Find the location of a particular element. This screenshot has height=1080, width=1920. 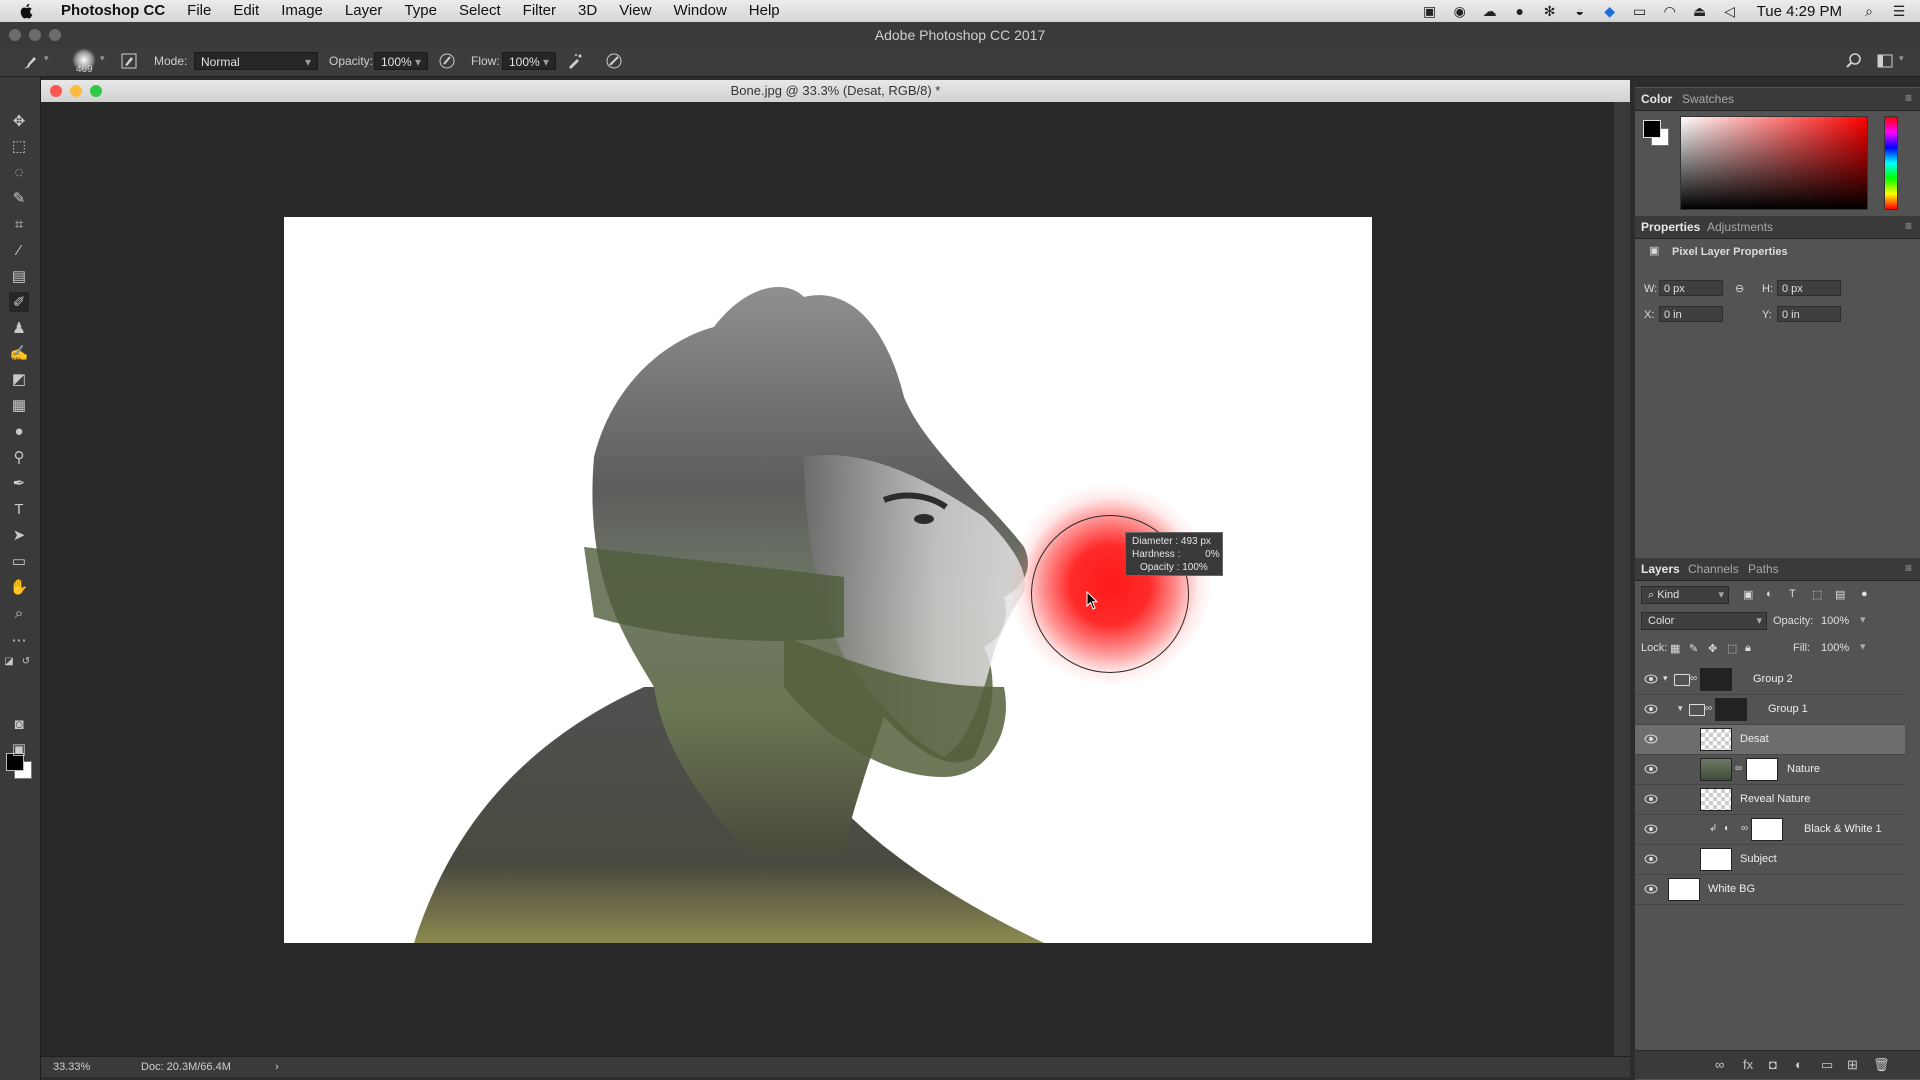

layer-row-group-1: ▾ ∞ Group 1 is located at coordinates (1770, 710).